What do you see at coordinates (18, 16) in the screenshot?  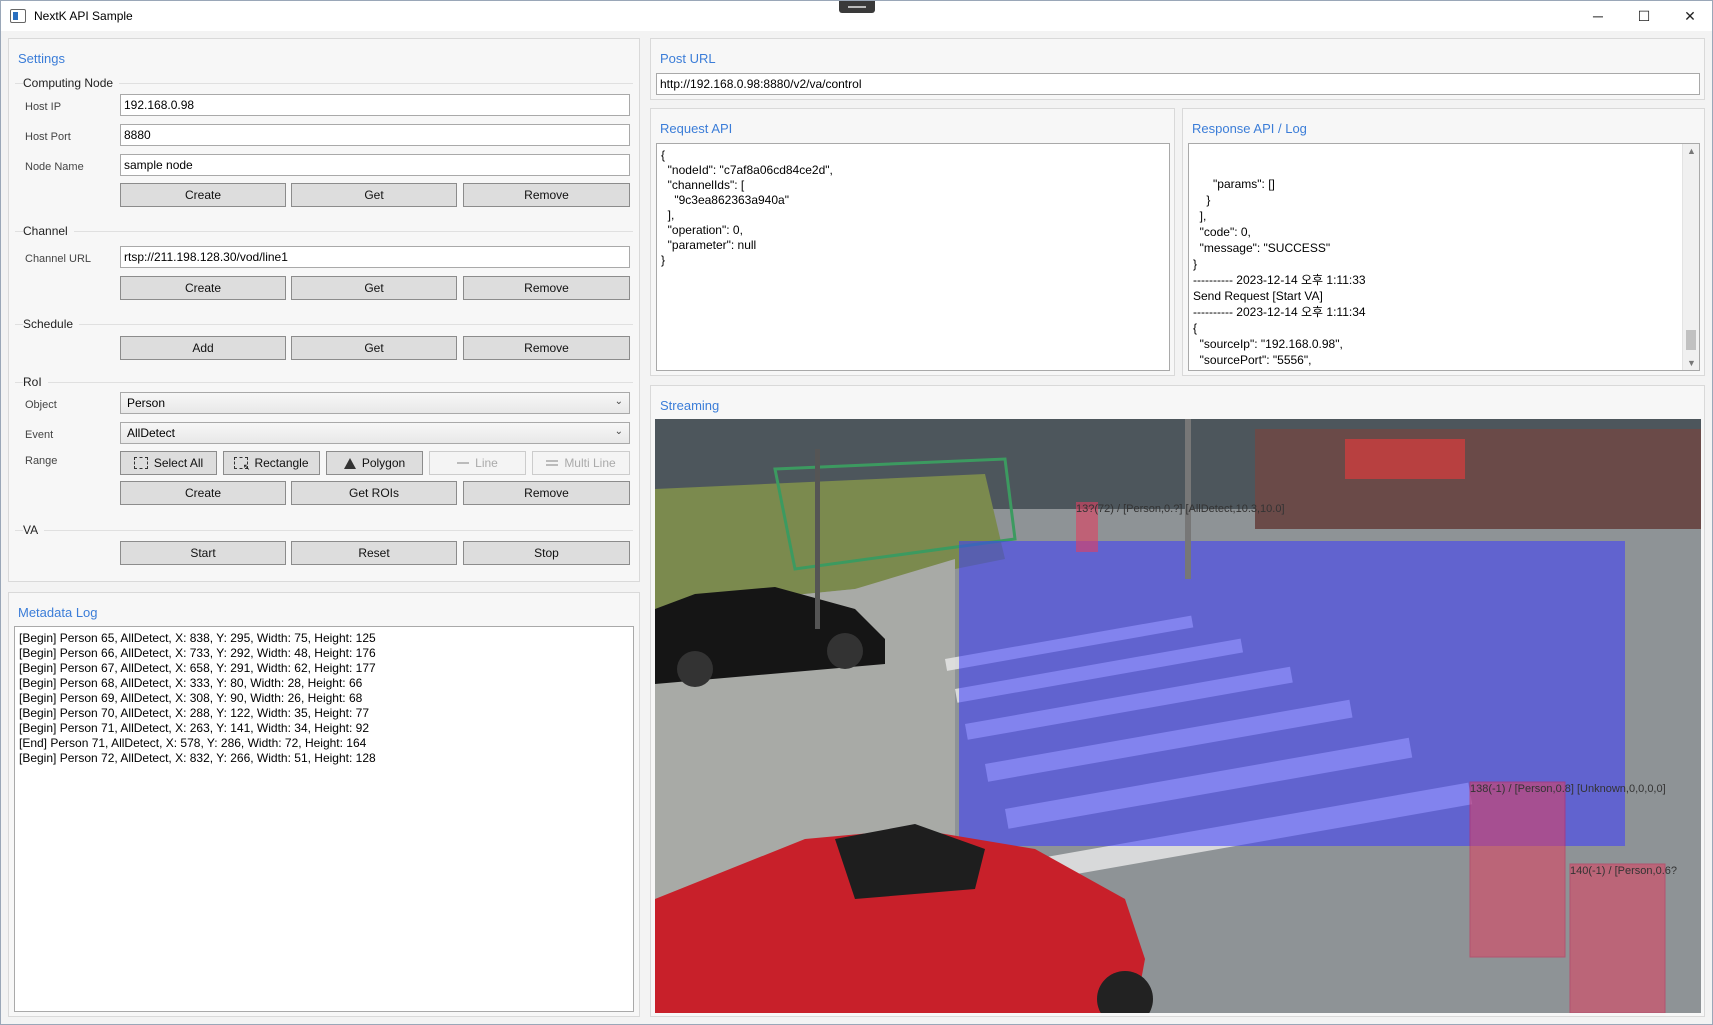 I see `app-icon` at bounding box center [18, 16].